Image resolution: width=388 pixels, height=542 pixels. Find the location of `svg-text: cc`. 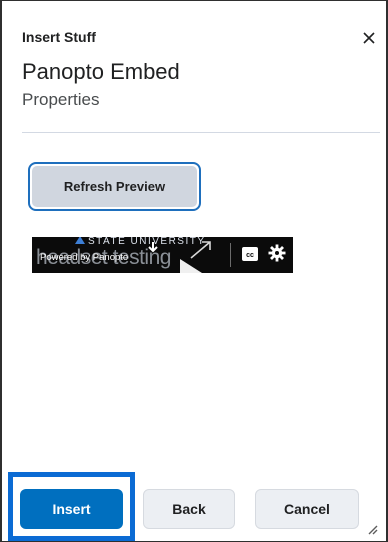

svg-text: cc is located at coordinates (250, 255).